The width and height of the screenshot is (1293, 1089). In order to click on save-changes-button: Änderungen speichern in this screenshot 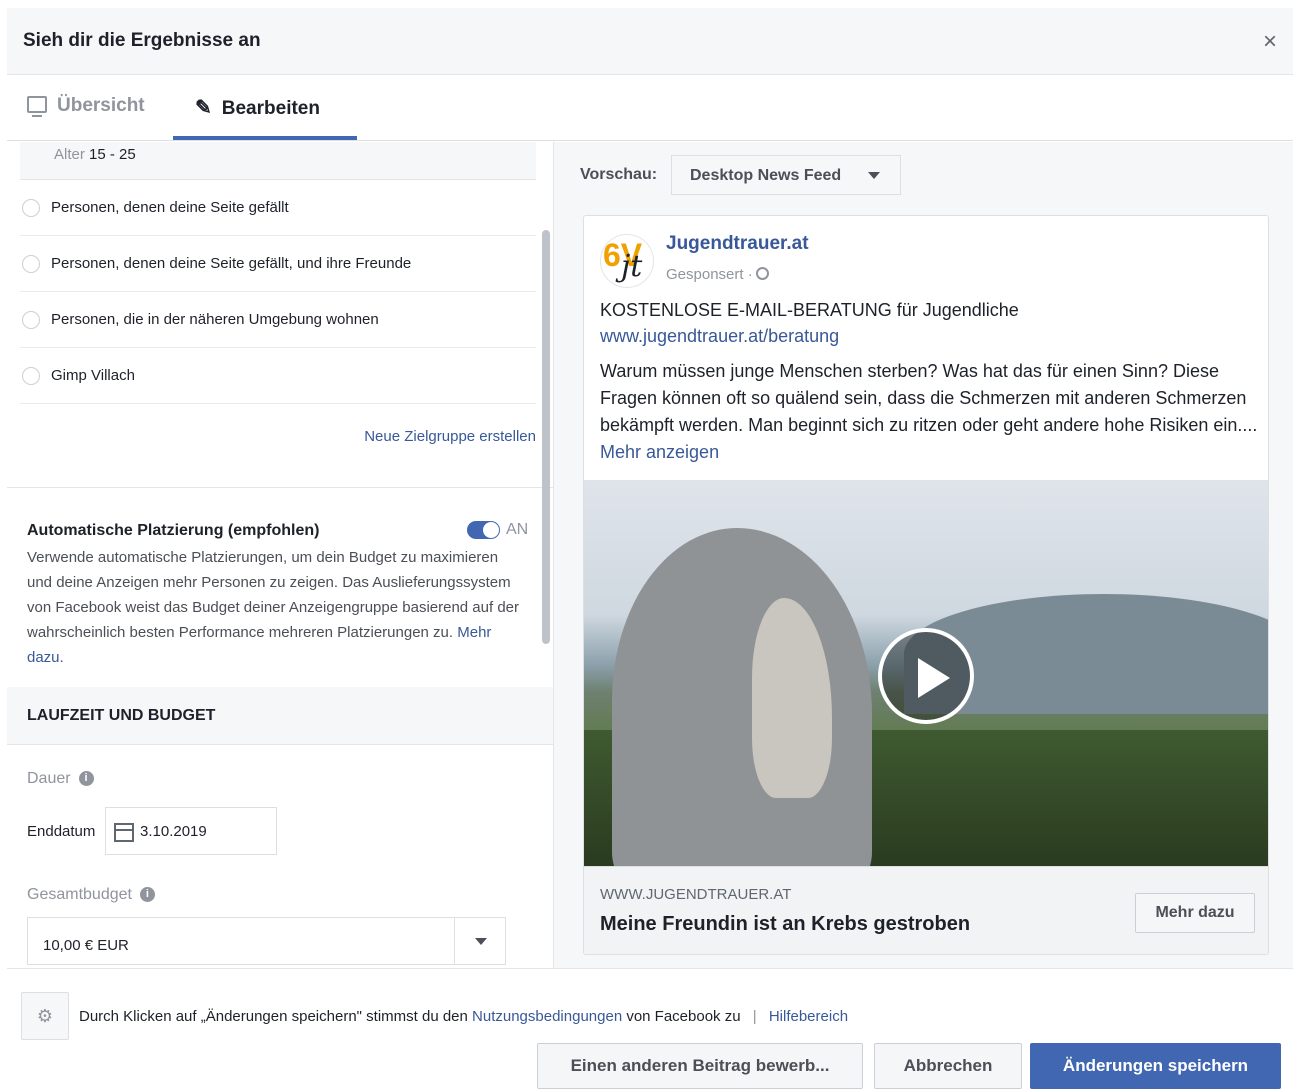, I will do `click(1155, 1066)`.